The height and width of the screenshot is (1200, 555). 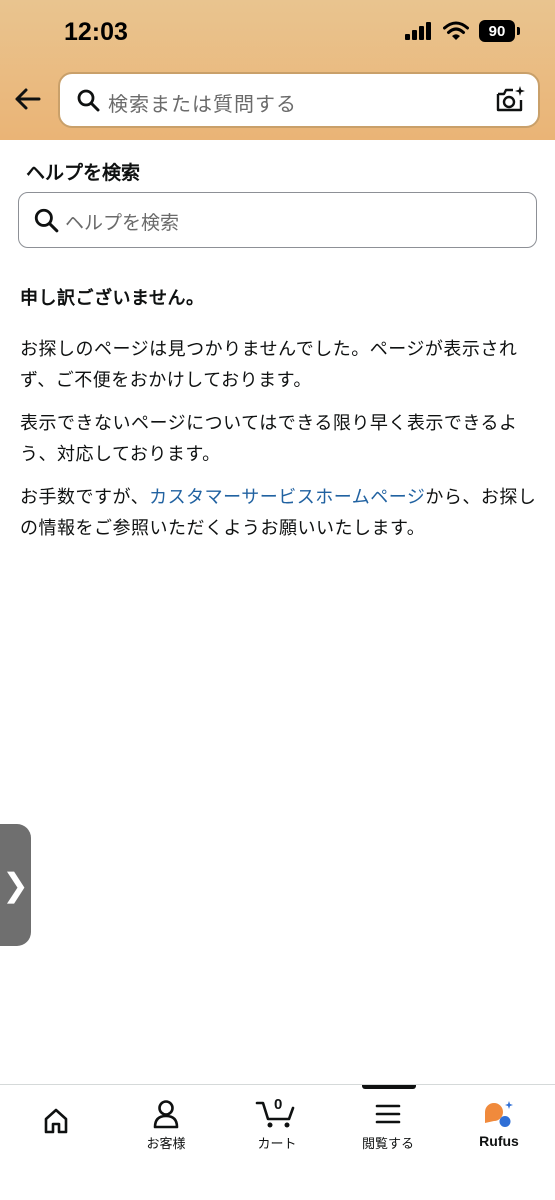 I want to click on status-icons: 90, so click(x=462, y=31).